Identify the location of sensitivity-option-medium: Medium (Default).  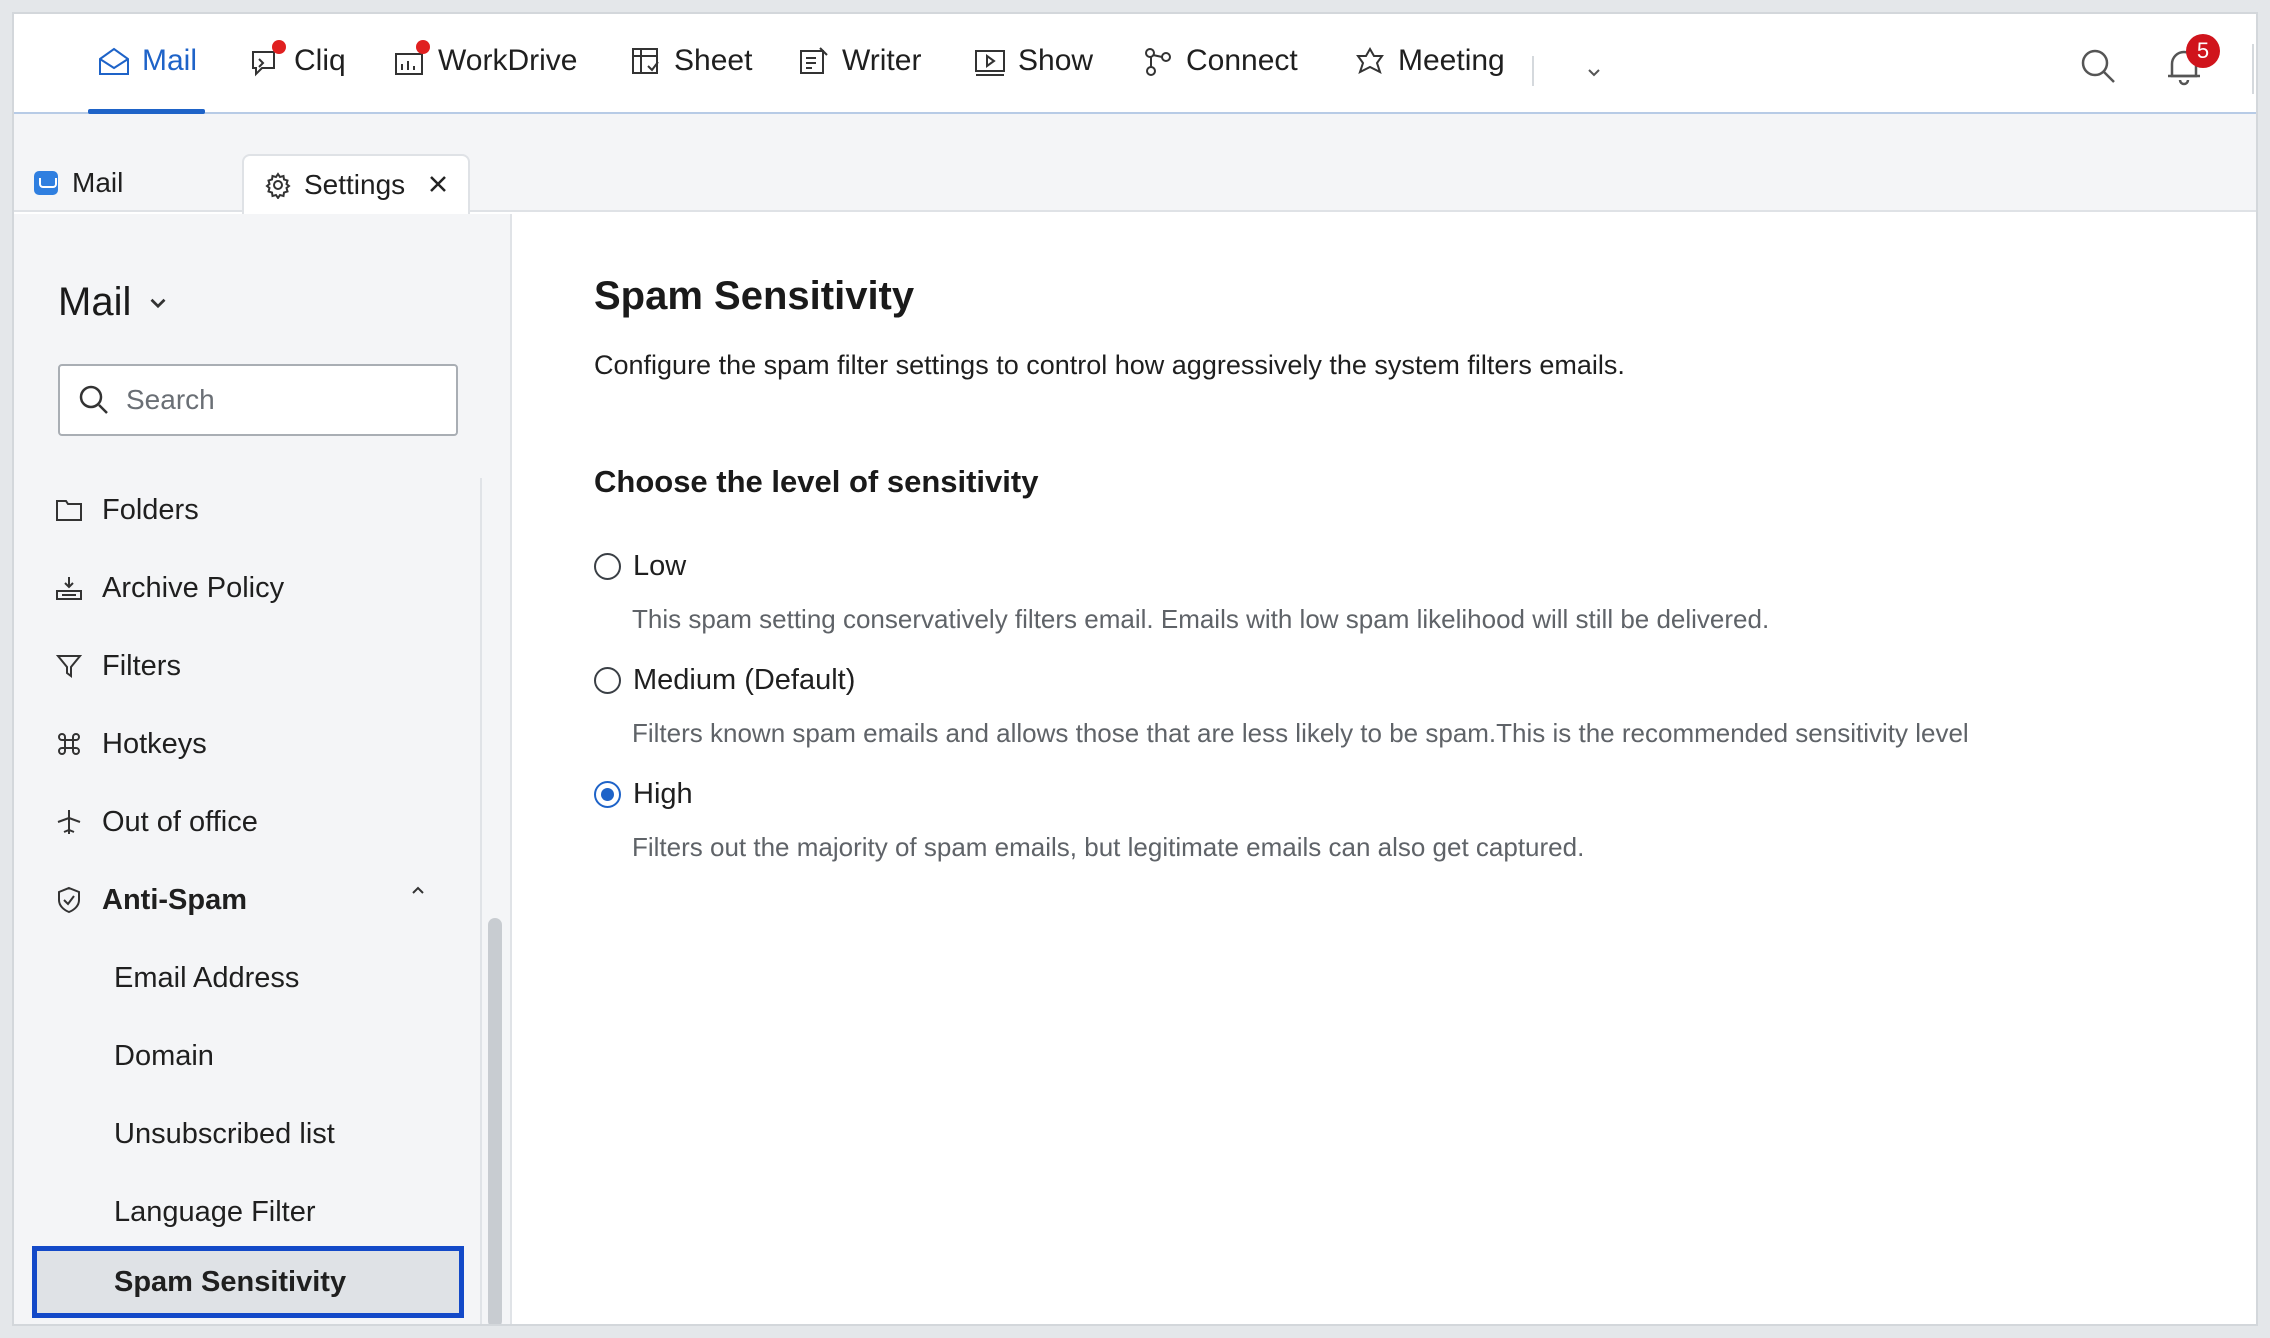
(724, 680).